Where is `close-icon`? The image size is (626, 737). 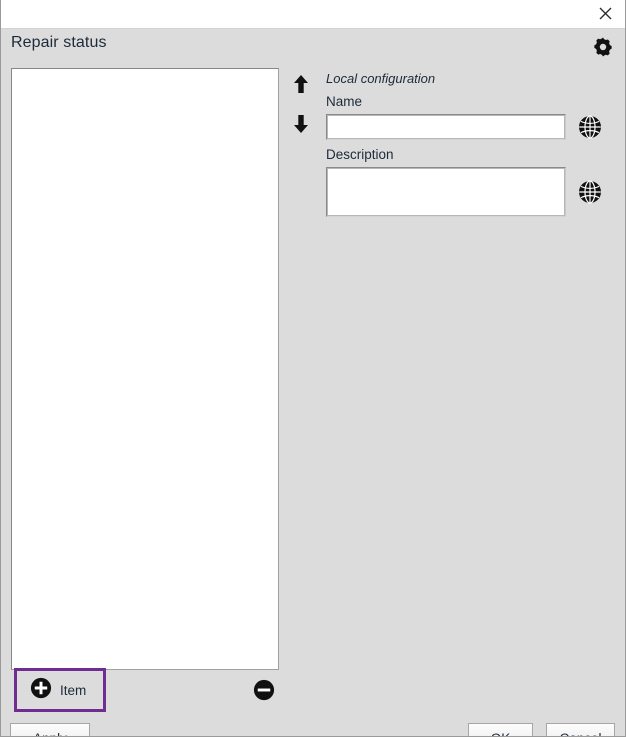
close-icon is located at coordinates (605, 13).